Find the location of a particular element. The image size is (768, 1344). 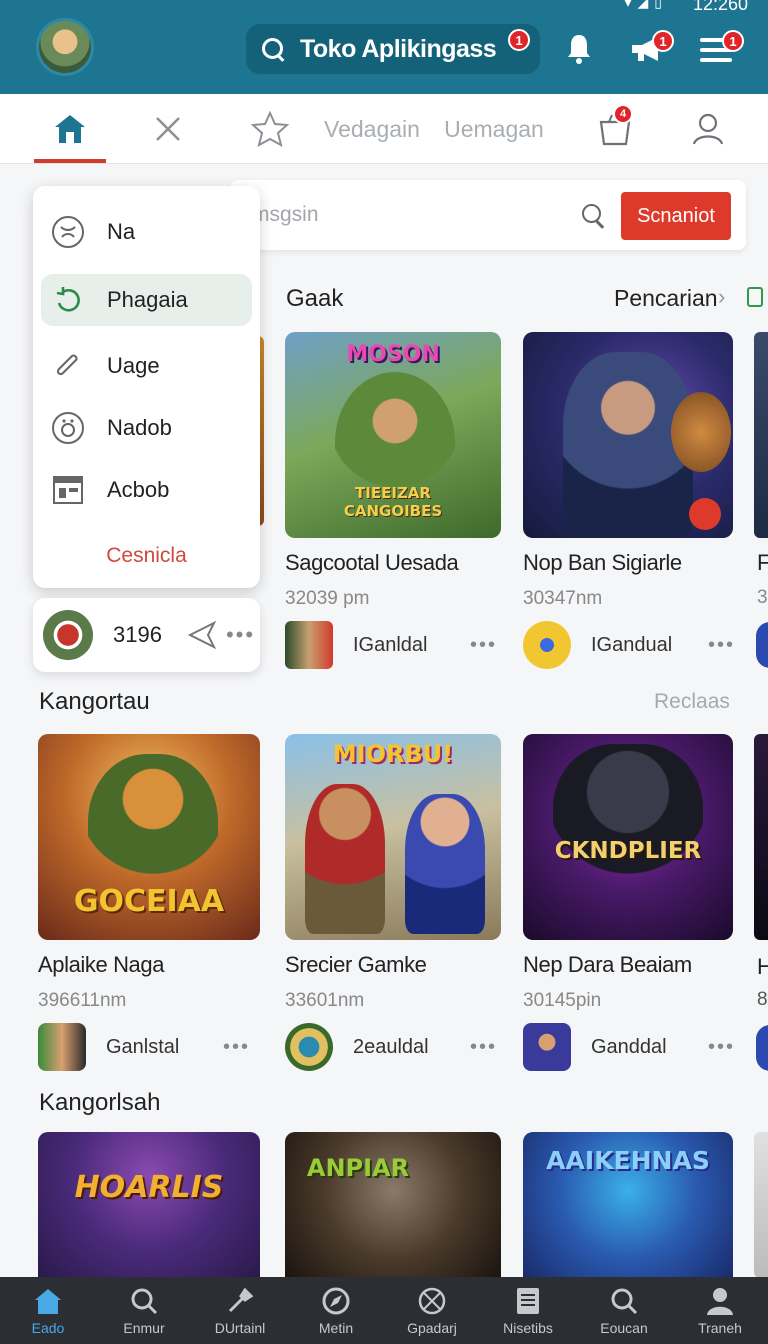

bottom-nav-label: Metin is located at coordinates (336, 1328).